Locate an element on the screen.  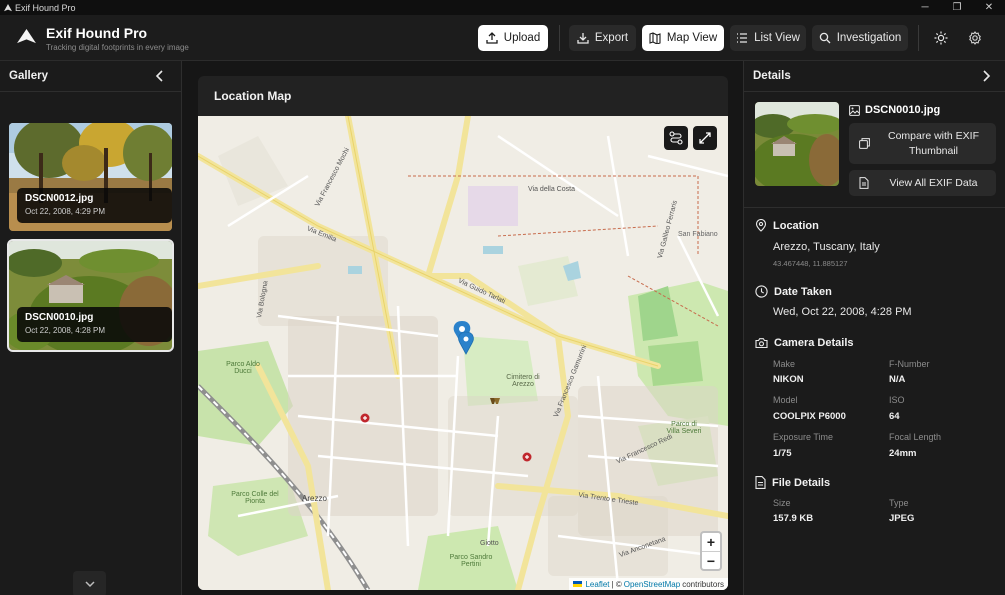
date-value: Wed, Oct 22, 2008, 4:28 PM is located at coordinates (842, 312).